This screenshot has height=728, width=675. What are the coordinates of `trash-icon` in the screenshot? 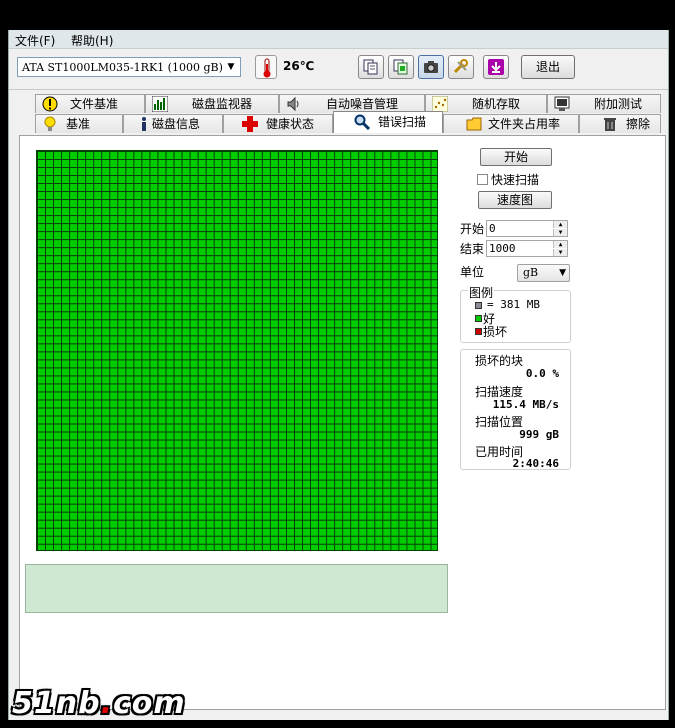 It's located at (610, 124).